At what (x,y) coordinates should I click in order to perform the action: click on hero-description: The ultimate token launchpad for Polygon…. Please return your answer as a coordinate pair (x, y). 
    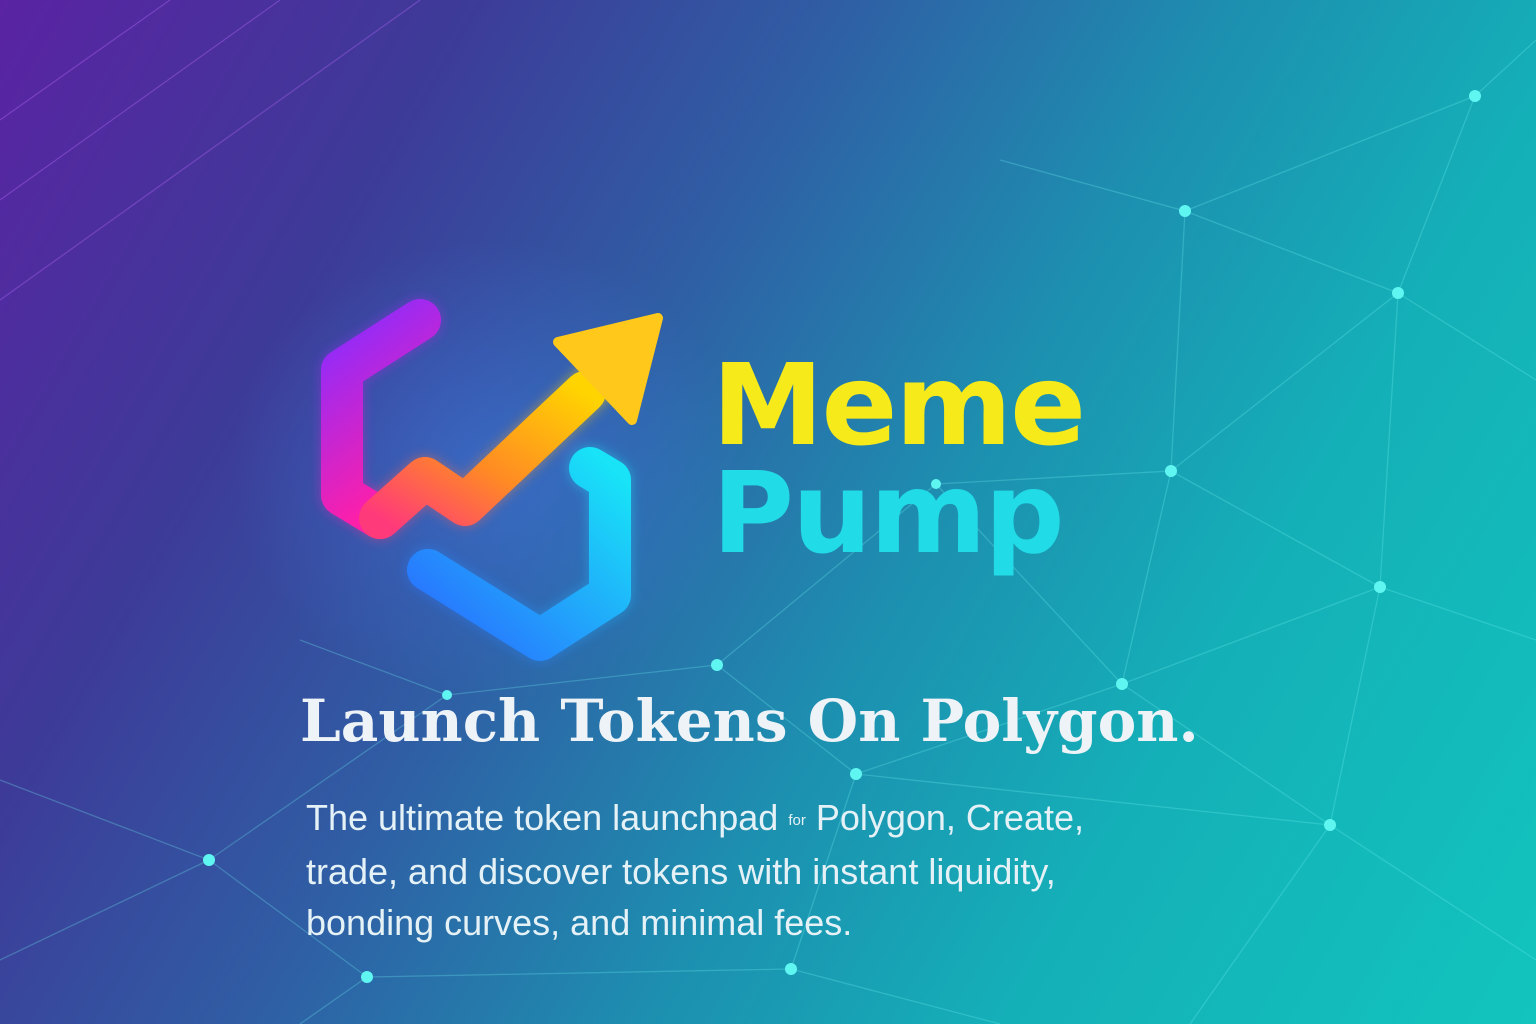
    Looking at the image, I should click on (806, 870).